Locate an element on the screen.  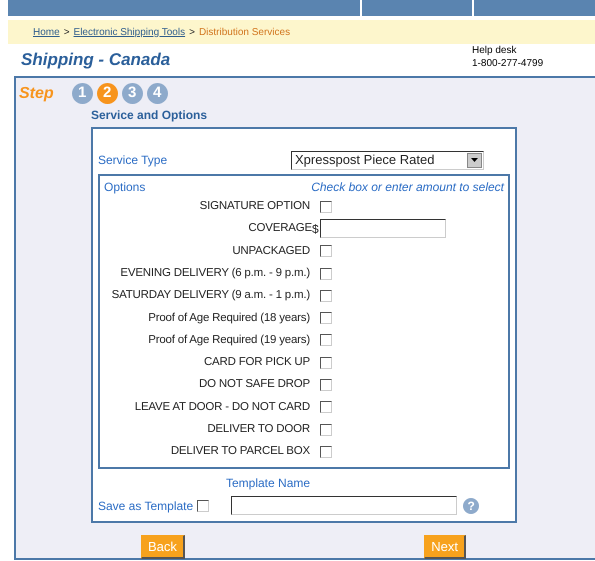
options-hint: Check box or enter amount to select is located at coordinates (407, 187).